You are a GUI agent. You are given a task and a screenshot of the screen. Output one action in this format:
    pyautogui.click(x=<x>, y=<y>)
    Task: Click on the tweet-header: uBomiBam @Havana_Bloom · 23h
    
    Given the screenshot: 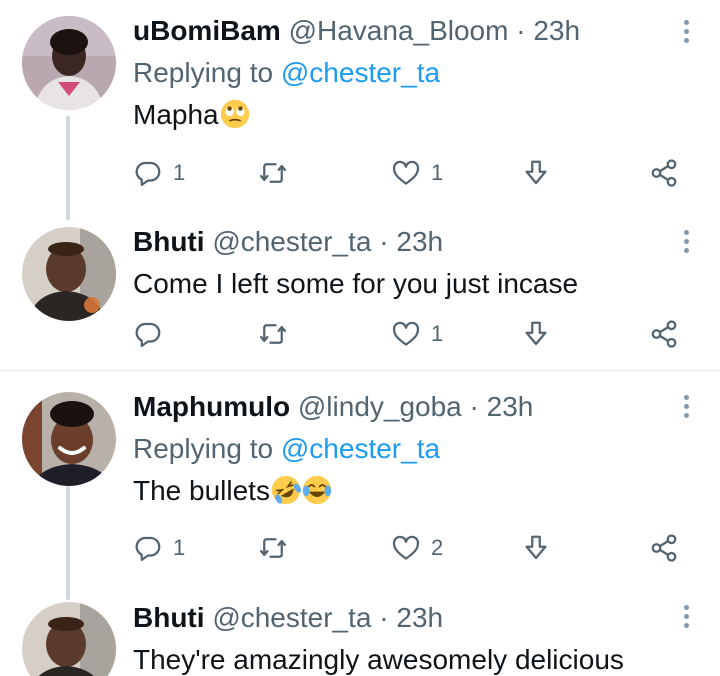 What is the action you would take?
    pyautogui.click(x=396, y=31)
    